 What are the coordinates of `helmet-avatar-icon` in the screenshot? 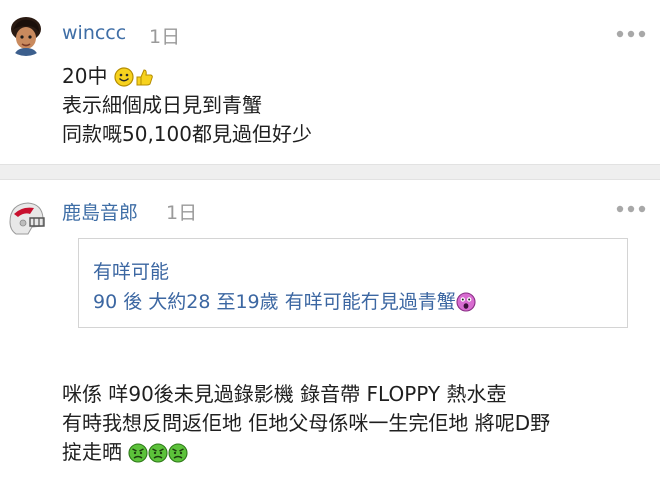 It's located at (26, 218).